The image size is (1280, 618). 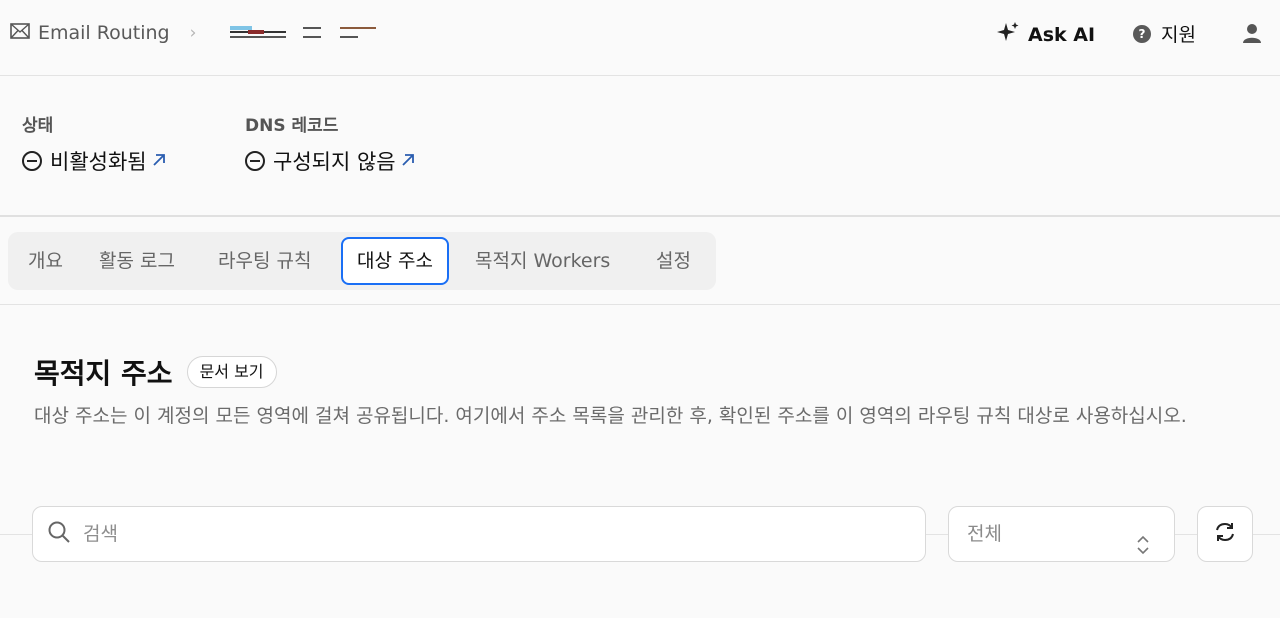 What do you see at coordinates (231, 372) in the screenshot?
I see `view-docs-button: 문서 보기` at bounding box center [231, 372].